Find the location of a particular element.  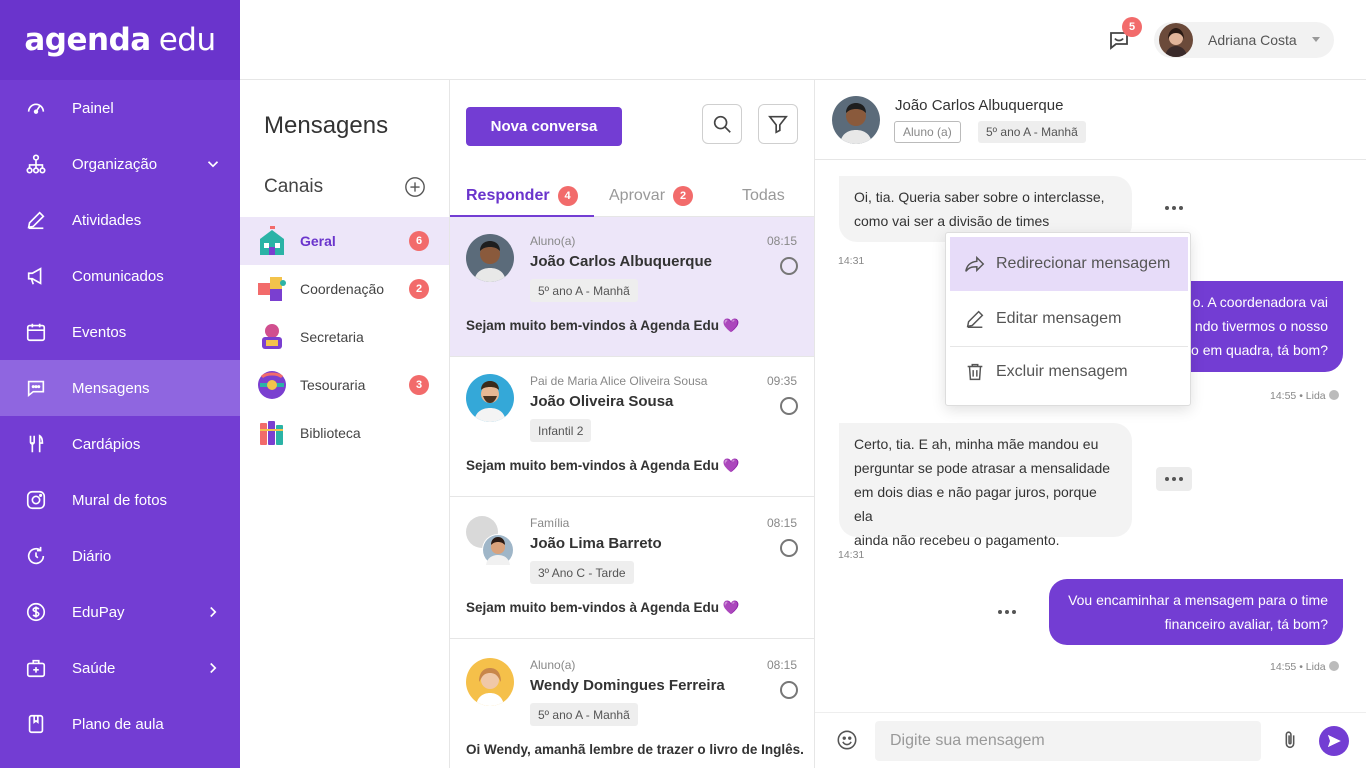

sidebar-item-label: Comunicados is located at coordinates (118, 276).